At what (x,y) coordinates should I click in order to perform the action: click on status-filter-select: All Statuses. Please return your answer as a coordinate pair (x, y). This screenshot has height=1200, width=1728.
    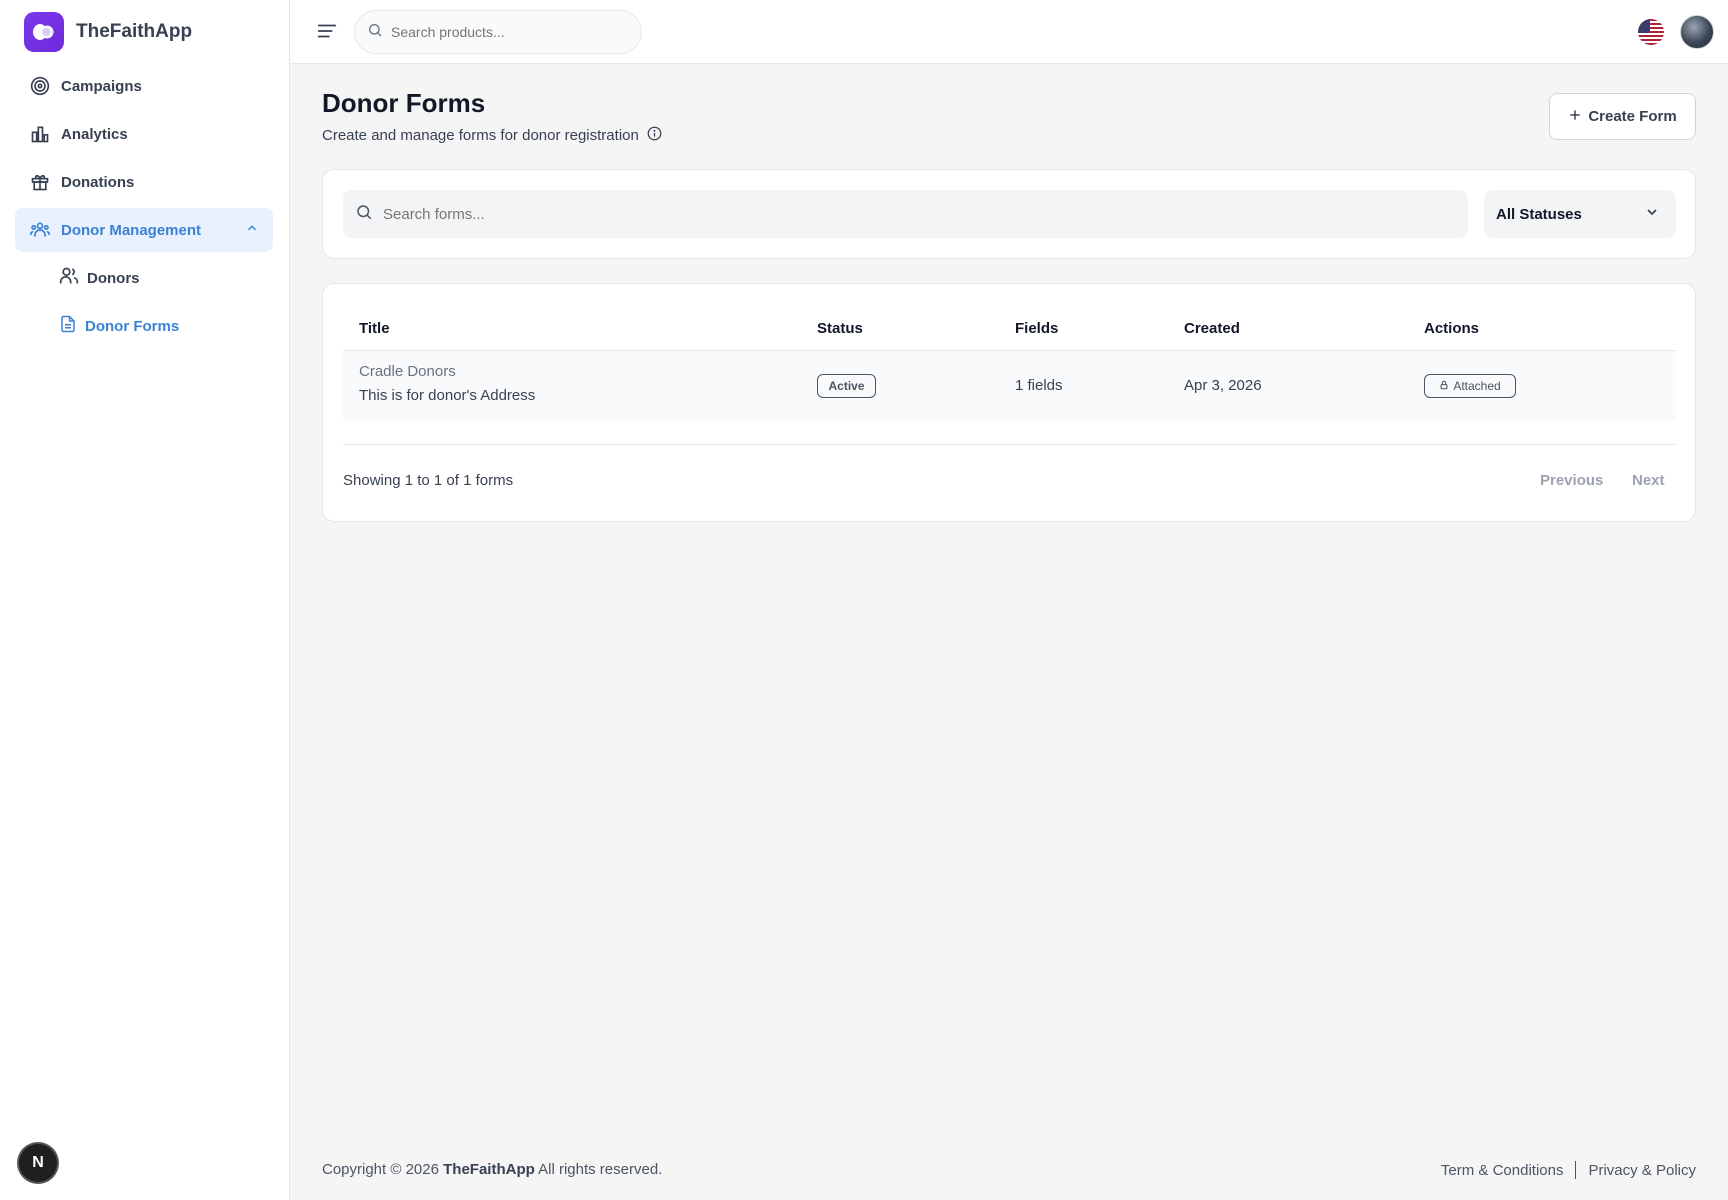
    Looking at the image, I should click on (1580, 214).